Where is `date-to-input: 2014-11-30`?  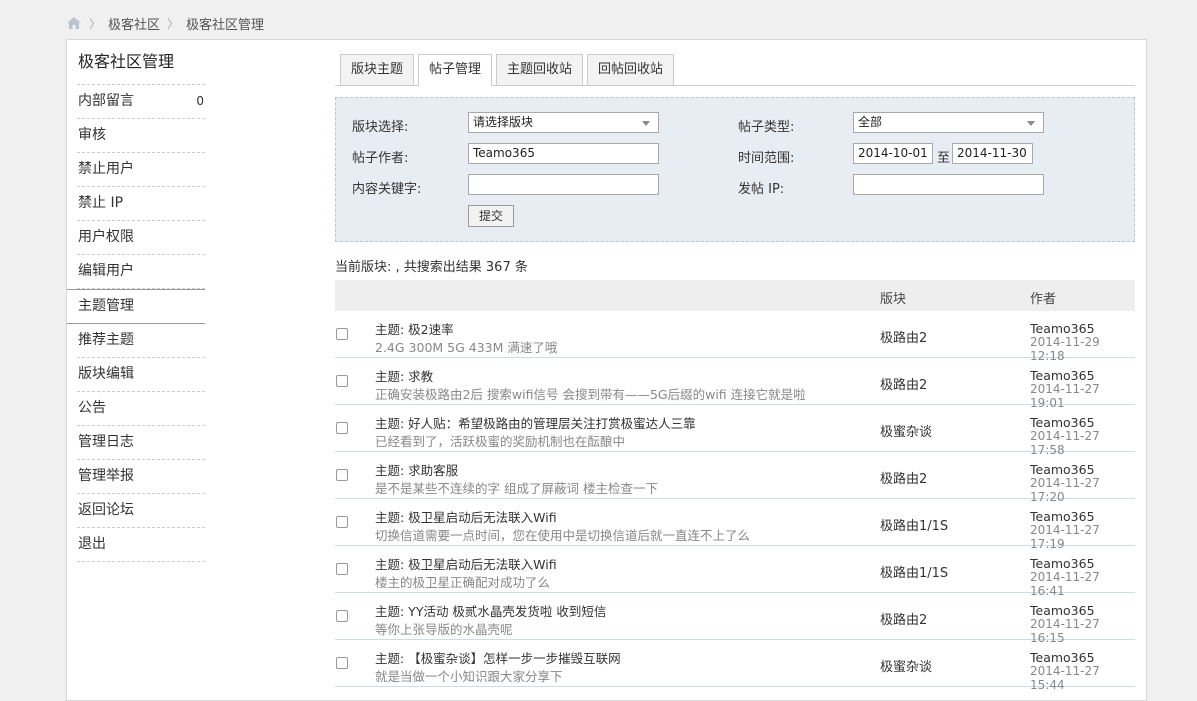
date-to-input: 2014-11-30 is located at coordinates (992, 153).